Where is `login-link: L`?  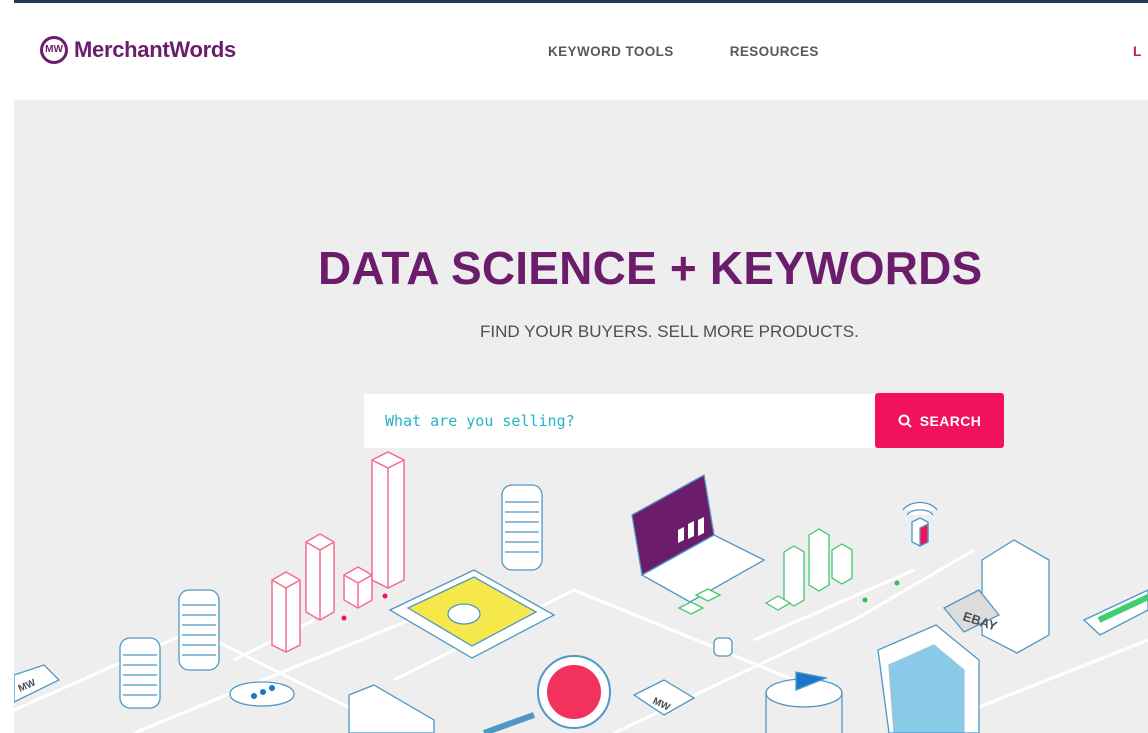 login-link: L is located at coordinates (1139, 51).